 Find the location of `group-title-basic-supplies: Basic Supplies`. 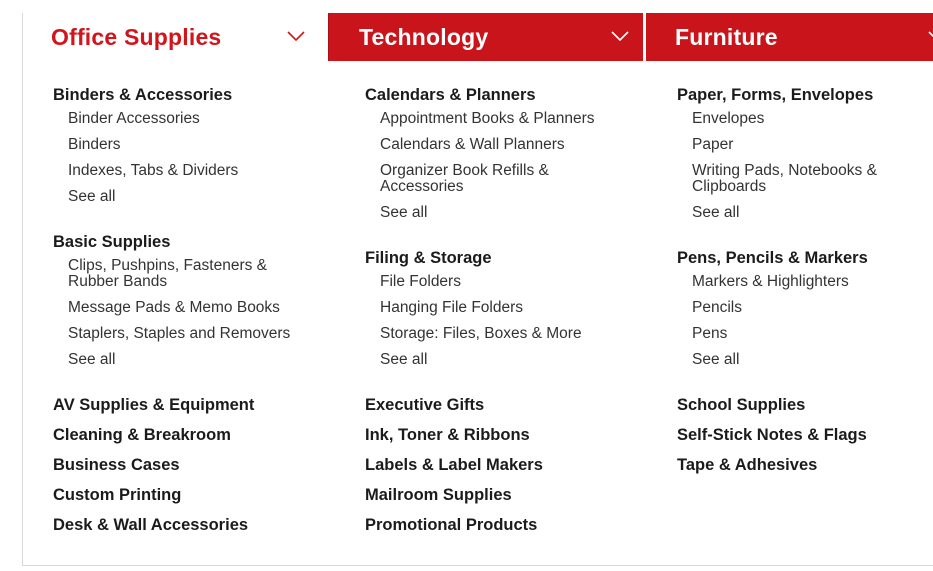

group-title-basic-supplies: Basic Supplies is located at coordinates (203, 242).